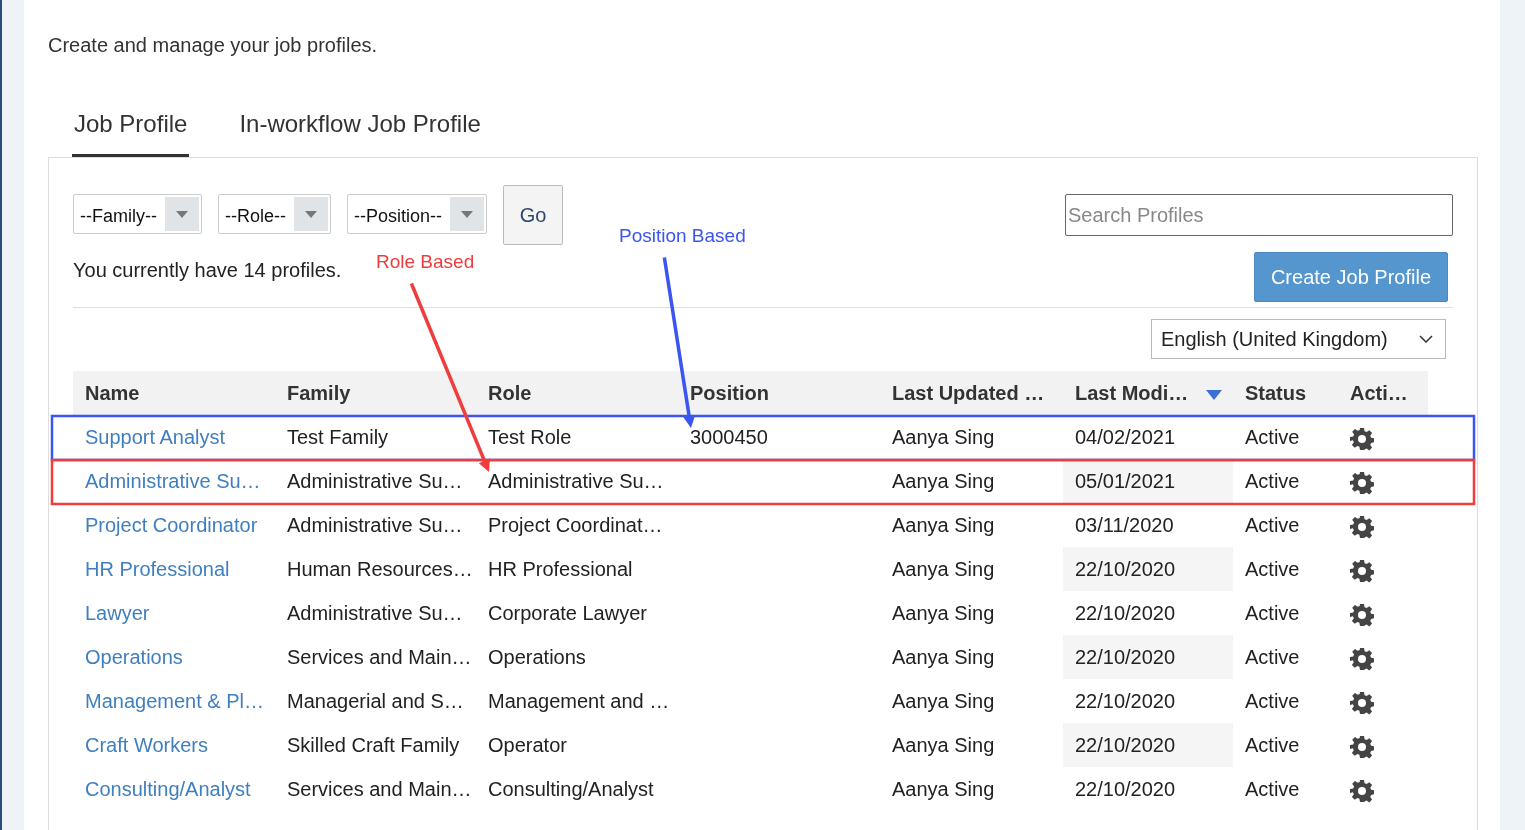 The image size is (1525, 830). I want to click on profile-count-text: You currently have 14 profiles., so click(207, 270).